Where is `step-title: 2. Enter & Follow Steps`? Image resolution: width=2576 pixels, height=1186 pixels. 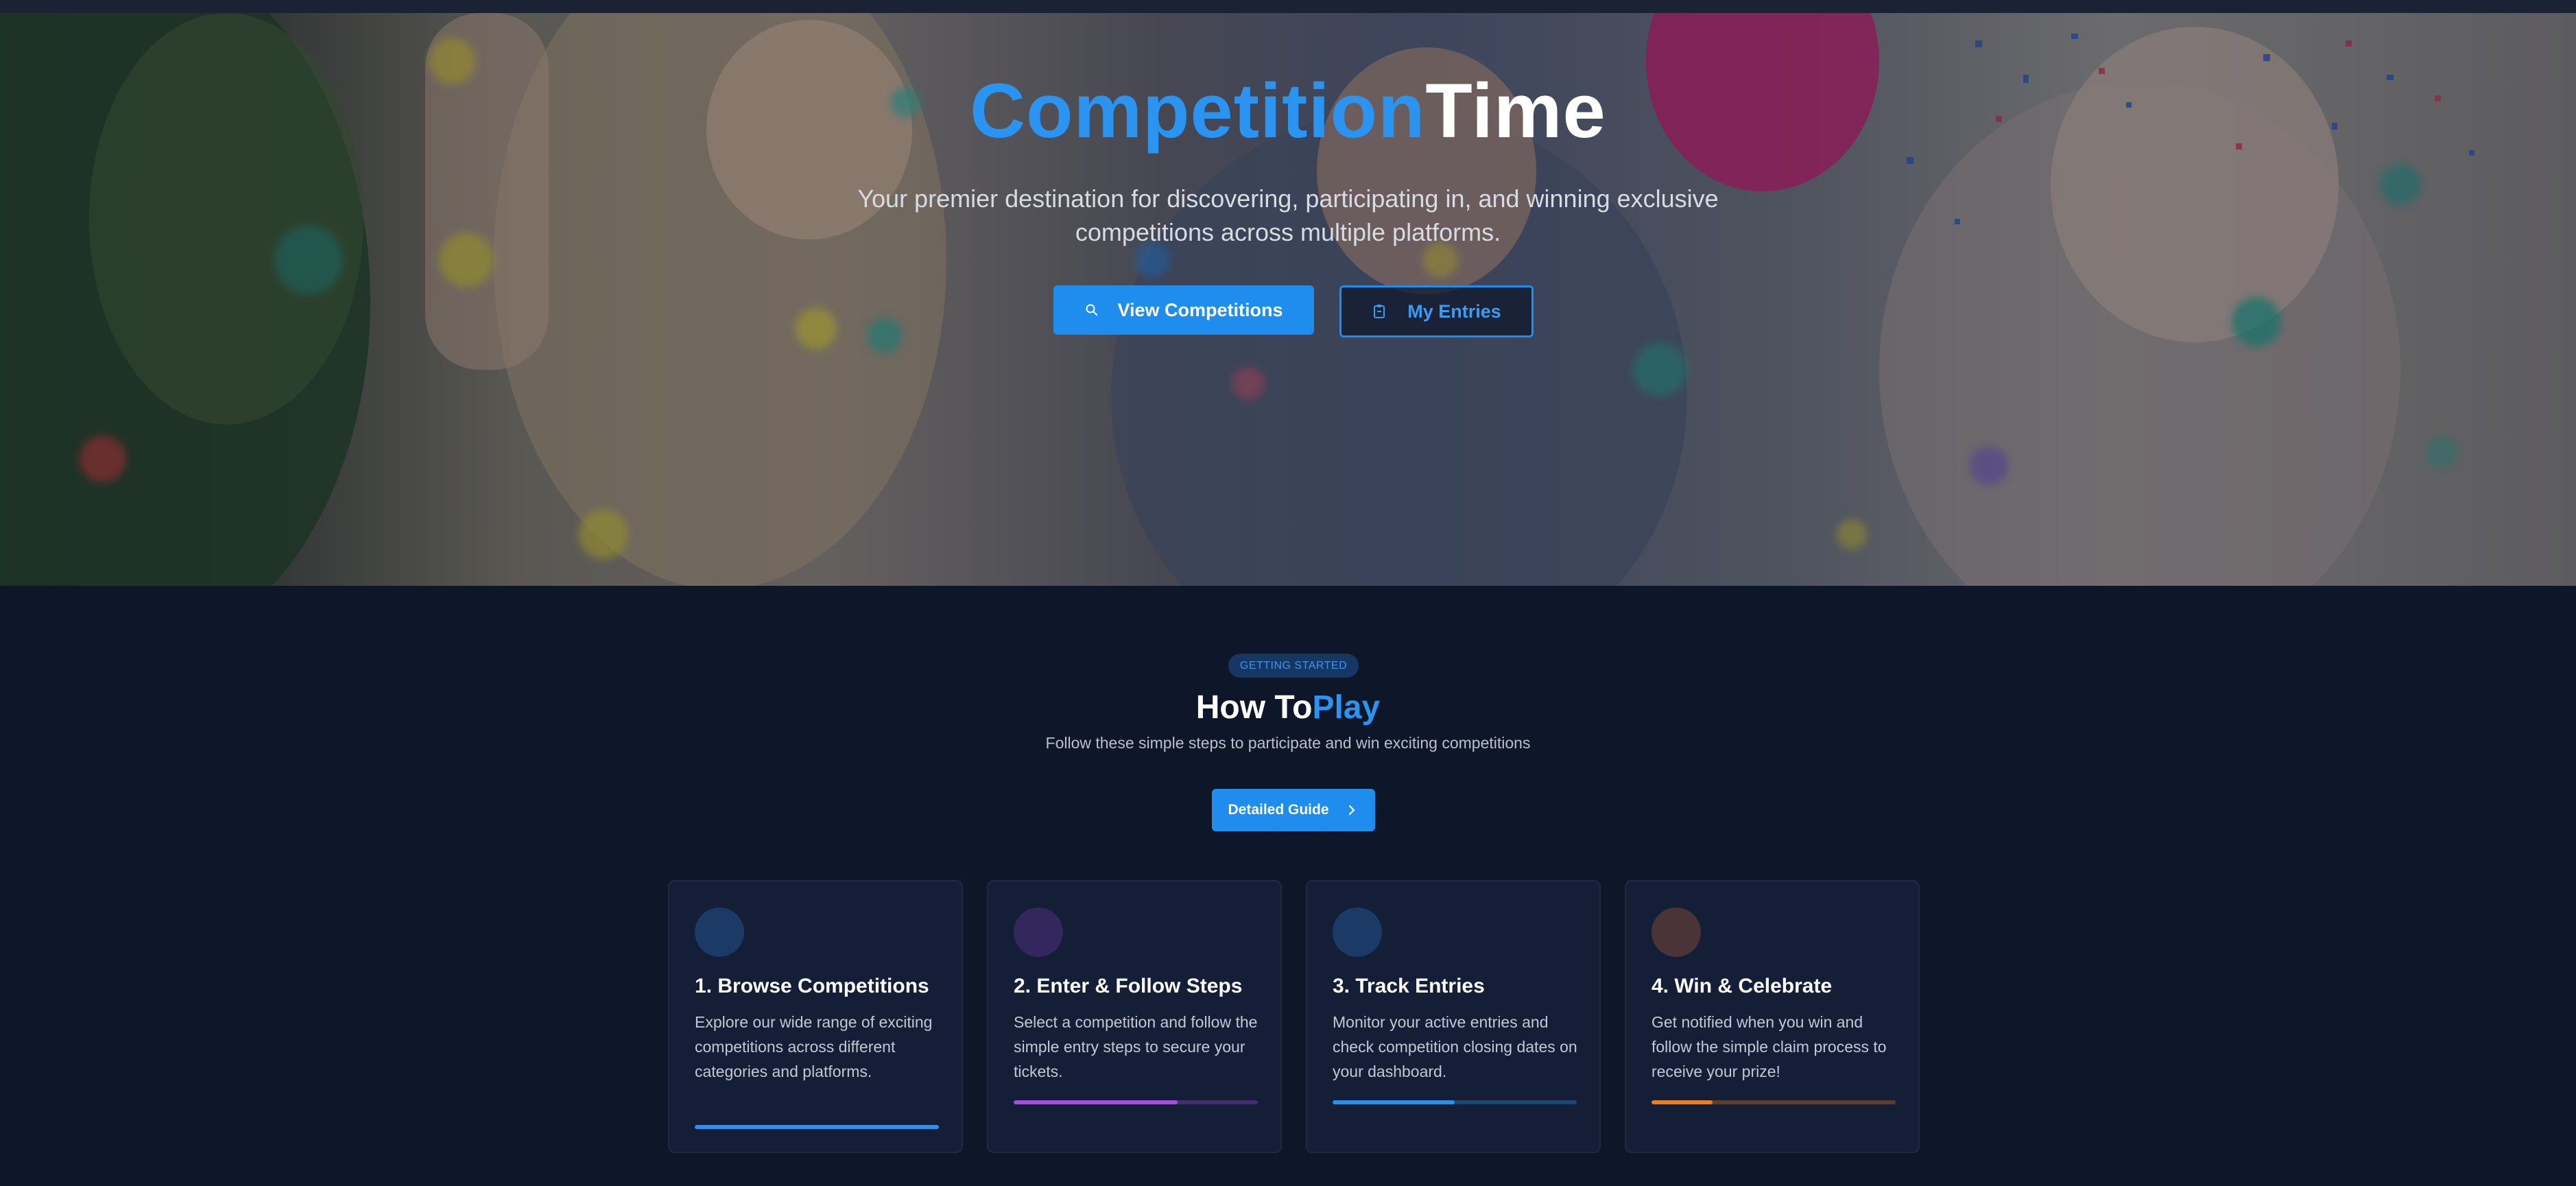
step-title: 2. Enter & Follow Steps is located at coordinates (1128, 986).